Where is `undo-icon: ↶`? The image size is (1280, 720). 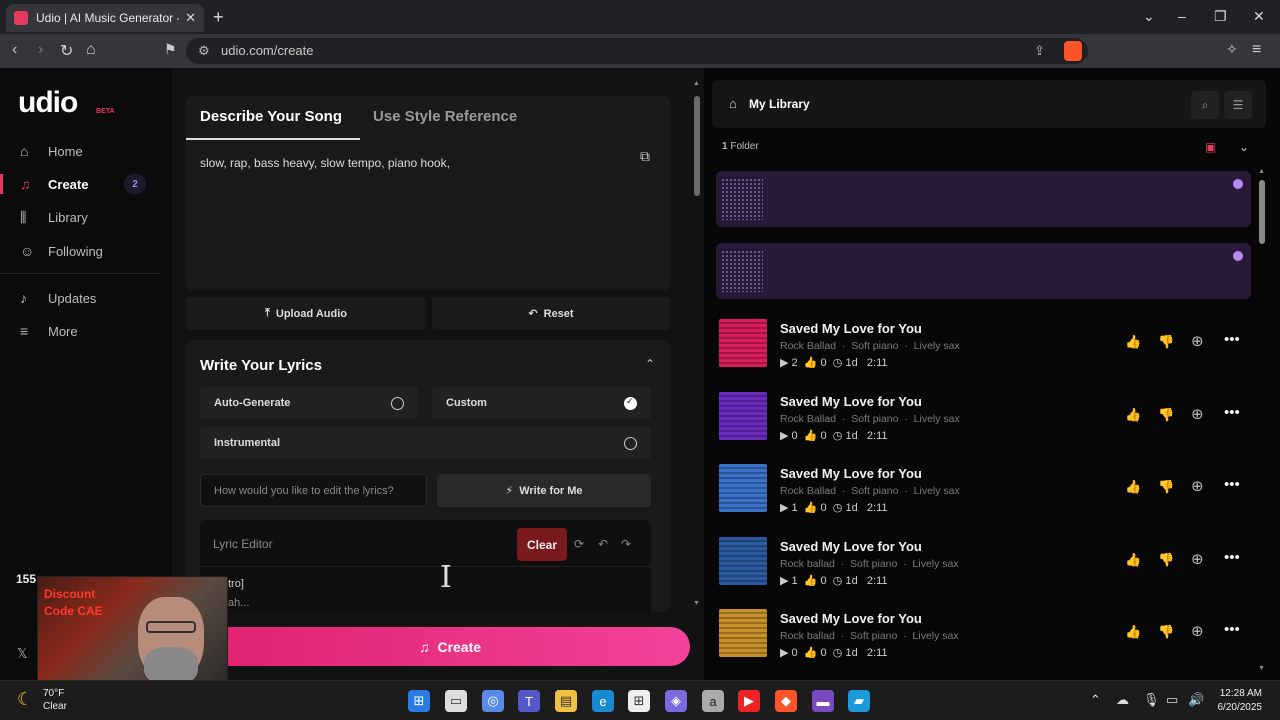 undo-icon: ↶ is located at coordinates (603, 544).